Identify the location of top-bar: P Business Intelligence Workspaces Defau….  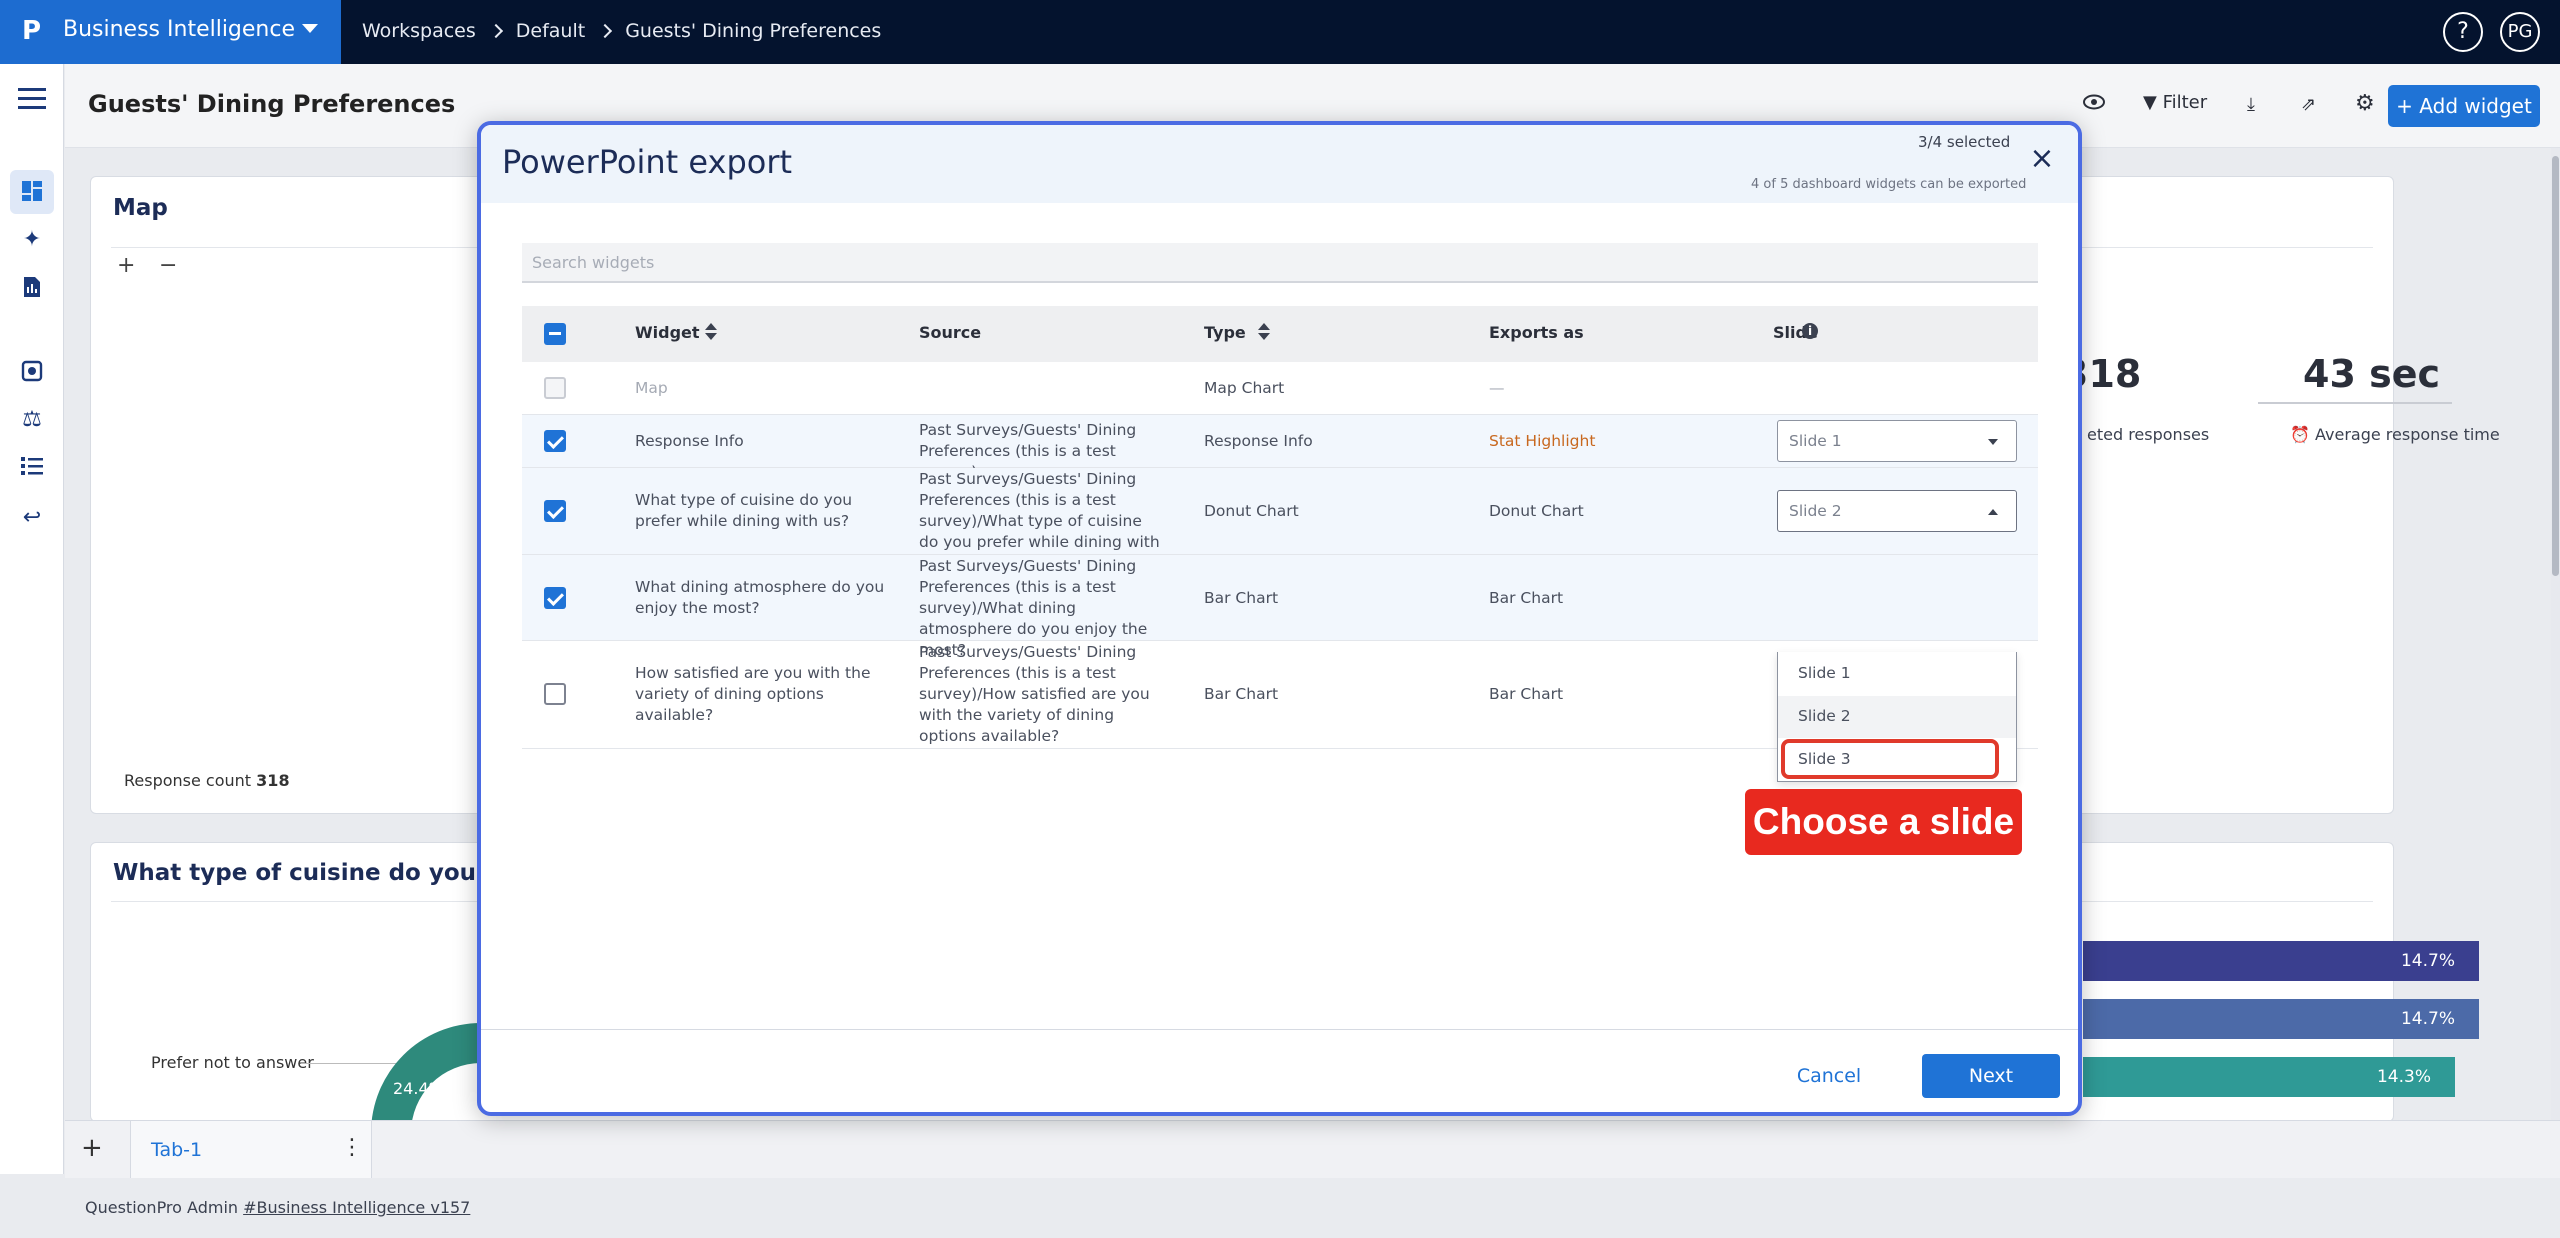
(1280, 32).